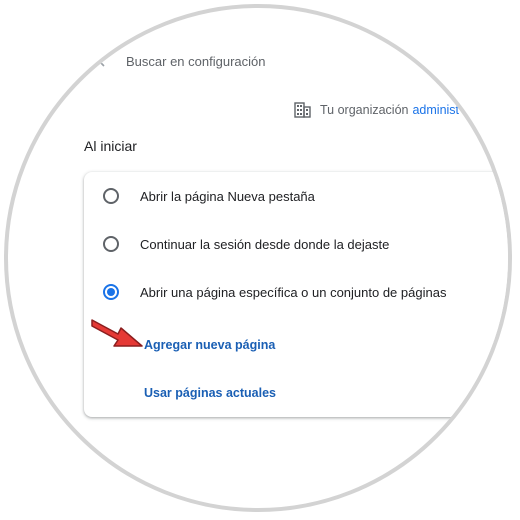 Image resolution: width=520 pixels, height=520 pixels. What do you see at coordinates (227, 196) in the screenshot?
I see `option-label: Abrir la página Nueva pestaña` at bounding box center [227, 196].